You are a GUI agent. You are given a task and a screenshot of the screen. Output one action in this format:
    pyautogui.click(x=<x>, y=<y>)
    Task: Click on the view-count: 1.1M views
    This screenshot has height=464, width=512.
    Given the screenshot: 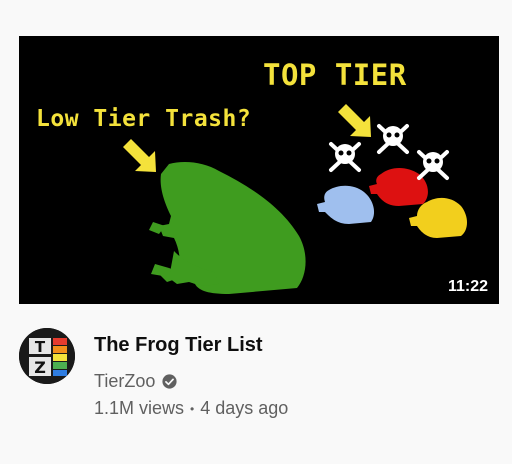 What is the action you would take?
    pyautogui.click(x=139, y=408)
    